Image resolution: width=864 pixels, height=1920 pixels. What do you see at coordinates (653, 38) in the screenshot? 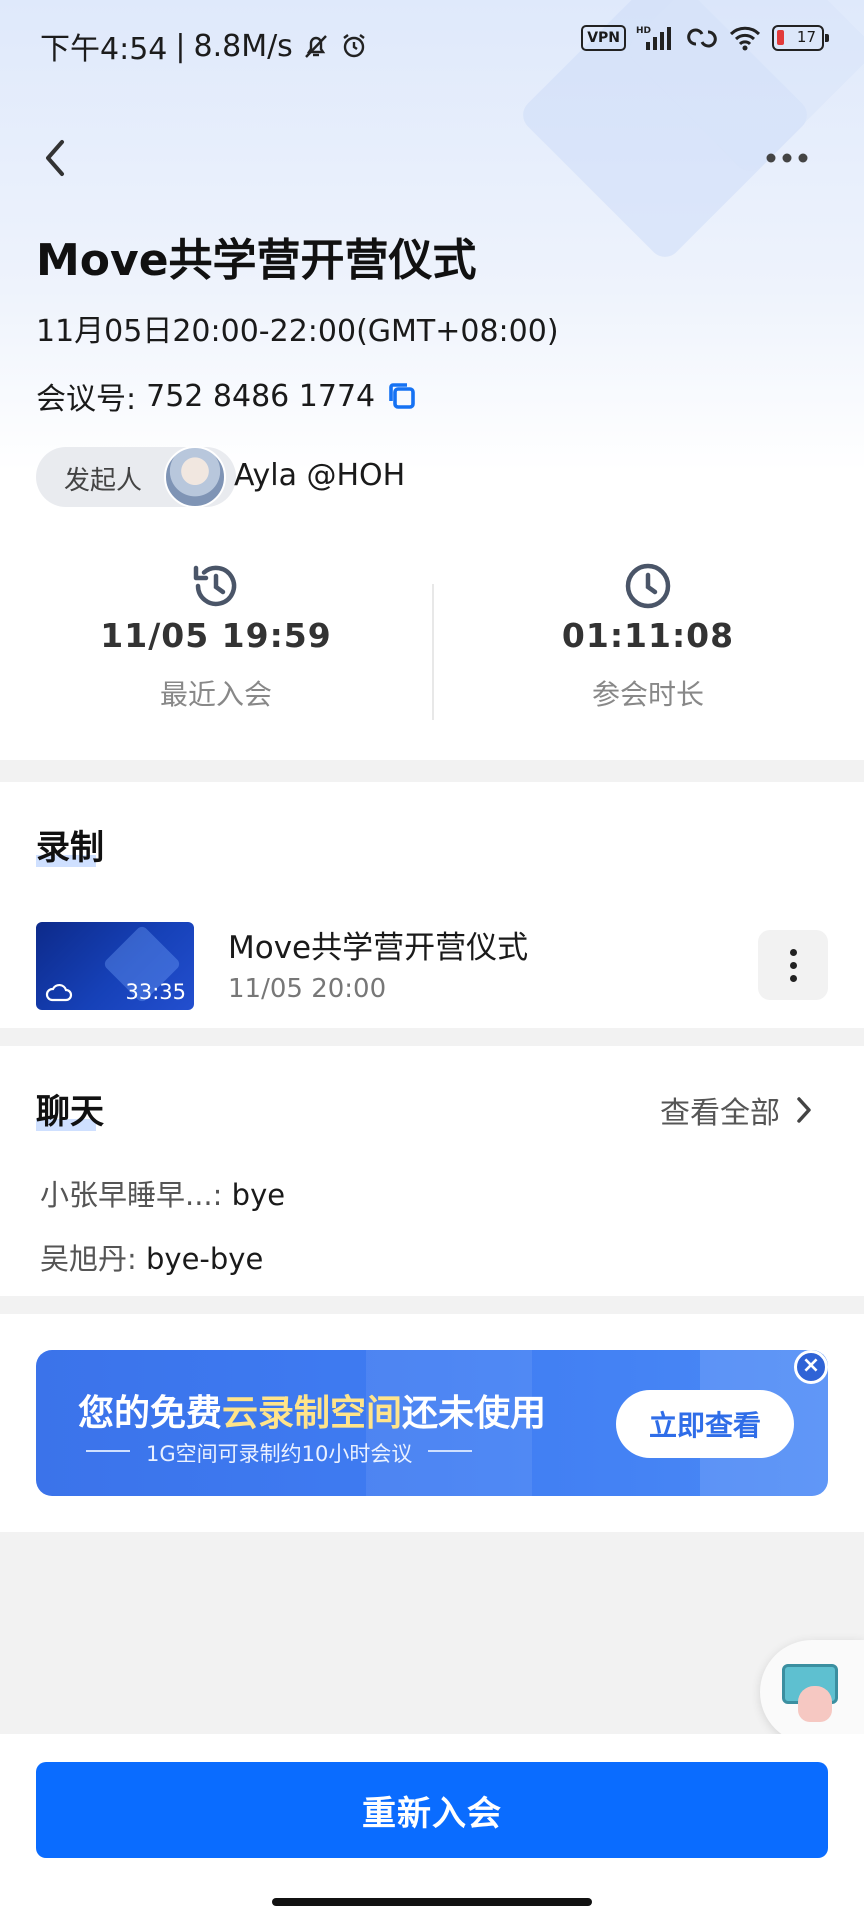
I see `signal-icon: HD` at bounding box center [653, 38].